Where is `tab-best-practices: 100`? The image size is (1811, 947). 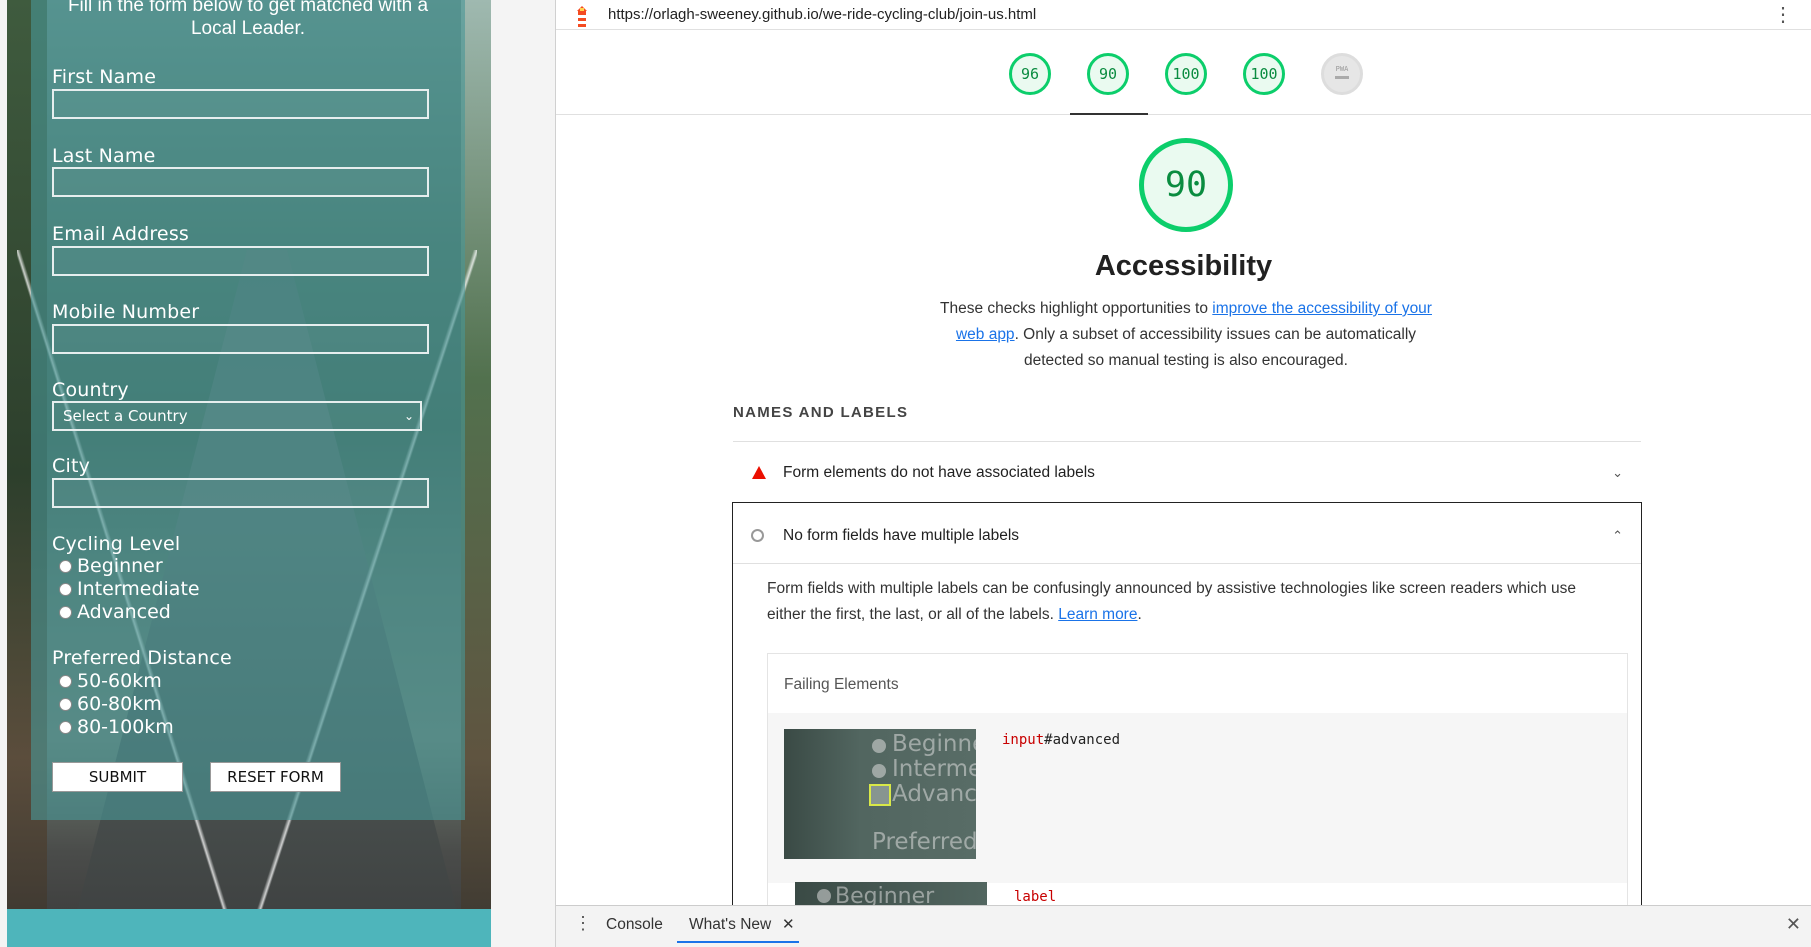
tab-best-practices: 100 is located at coordinates (1186, 74).